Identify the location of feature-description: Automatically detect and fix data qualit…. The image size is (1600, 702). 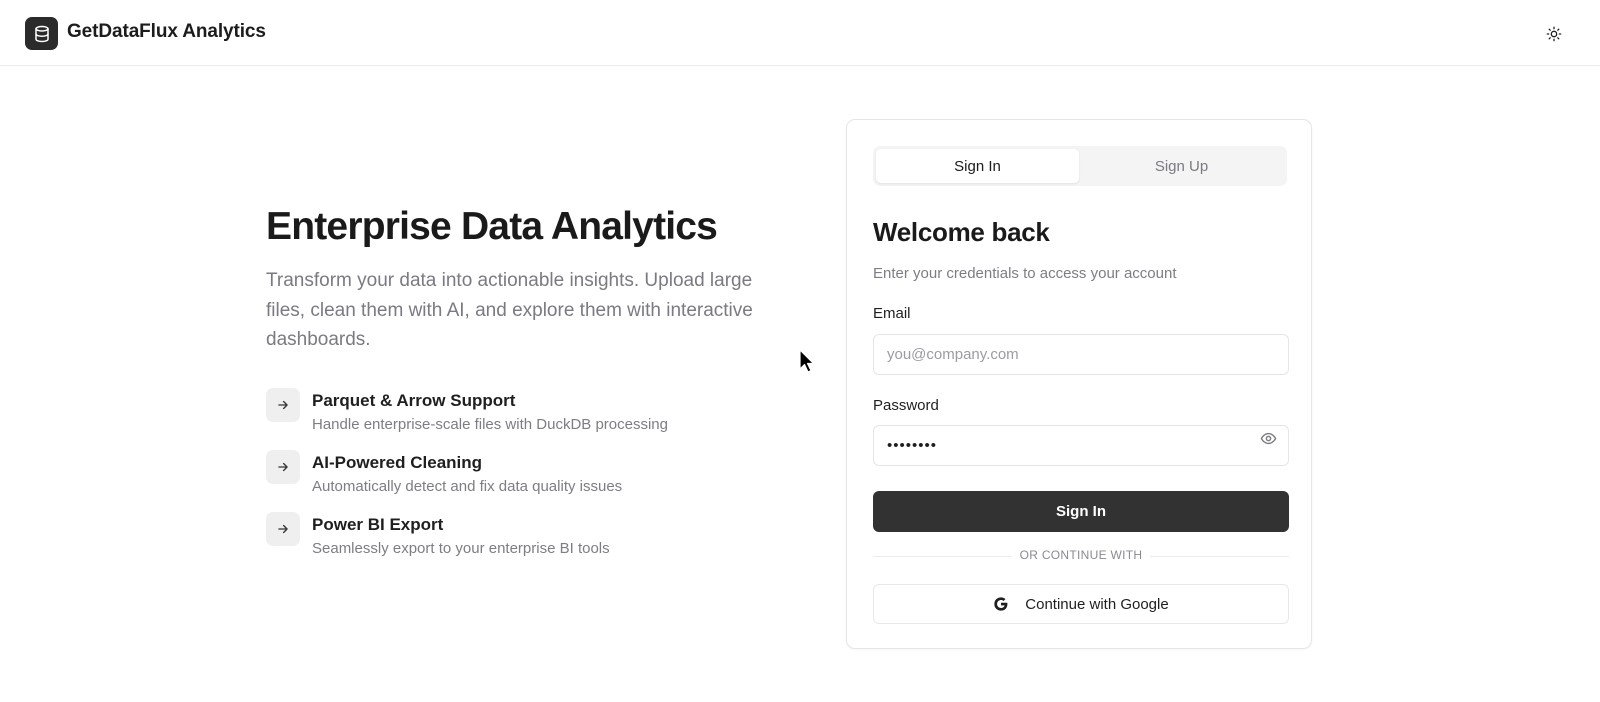
(467, 486).